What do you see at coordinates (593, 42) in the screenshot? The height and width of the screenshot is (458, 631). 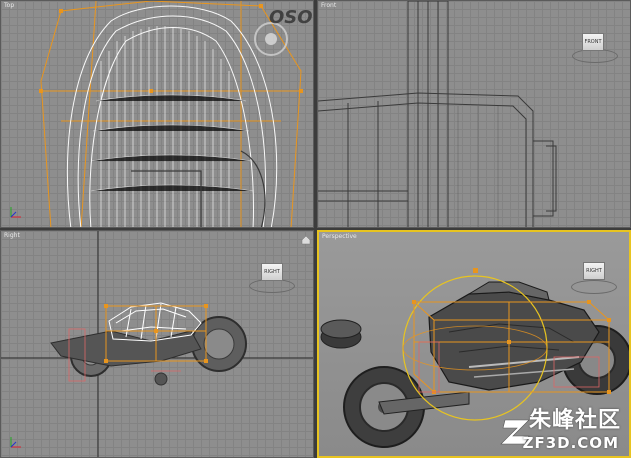 I see `viewcube-icon: FRONT` at bounding box center [593, 42].